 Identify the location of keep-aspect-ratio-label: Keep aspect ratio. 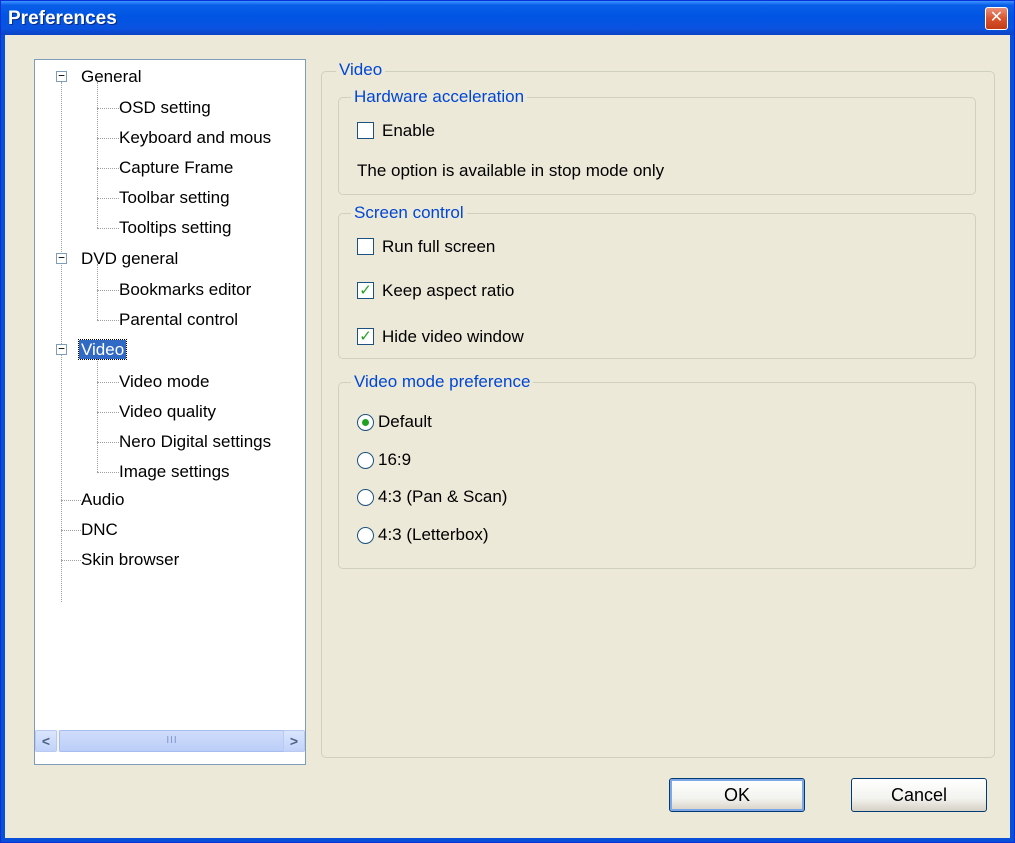
(448, 291).